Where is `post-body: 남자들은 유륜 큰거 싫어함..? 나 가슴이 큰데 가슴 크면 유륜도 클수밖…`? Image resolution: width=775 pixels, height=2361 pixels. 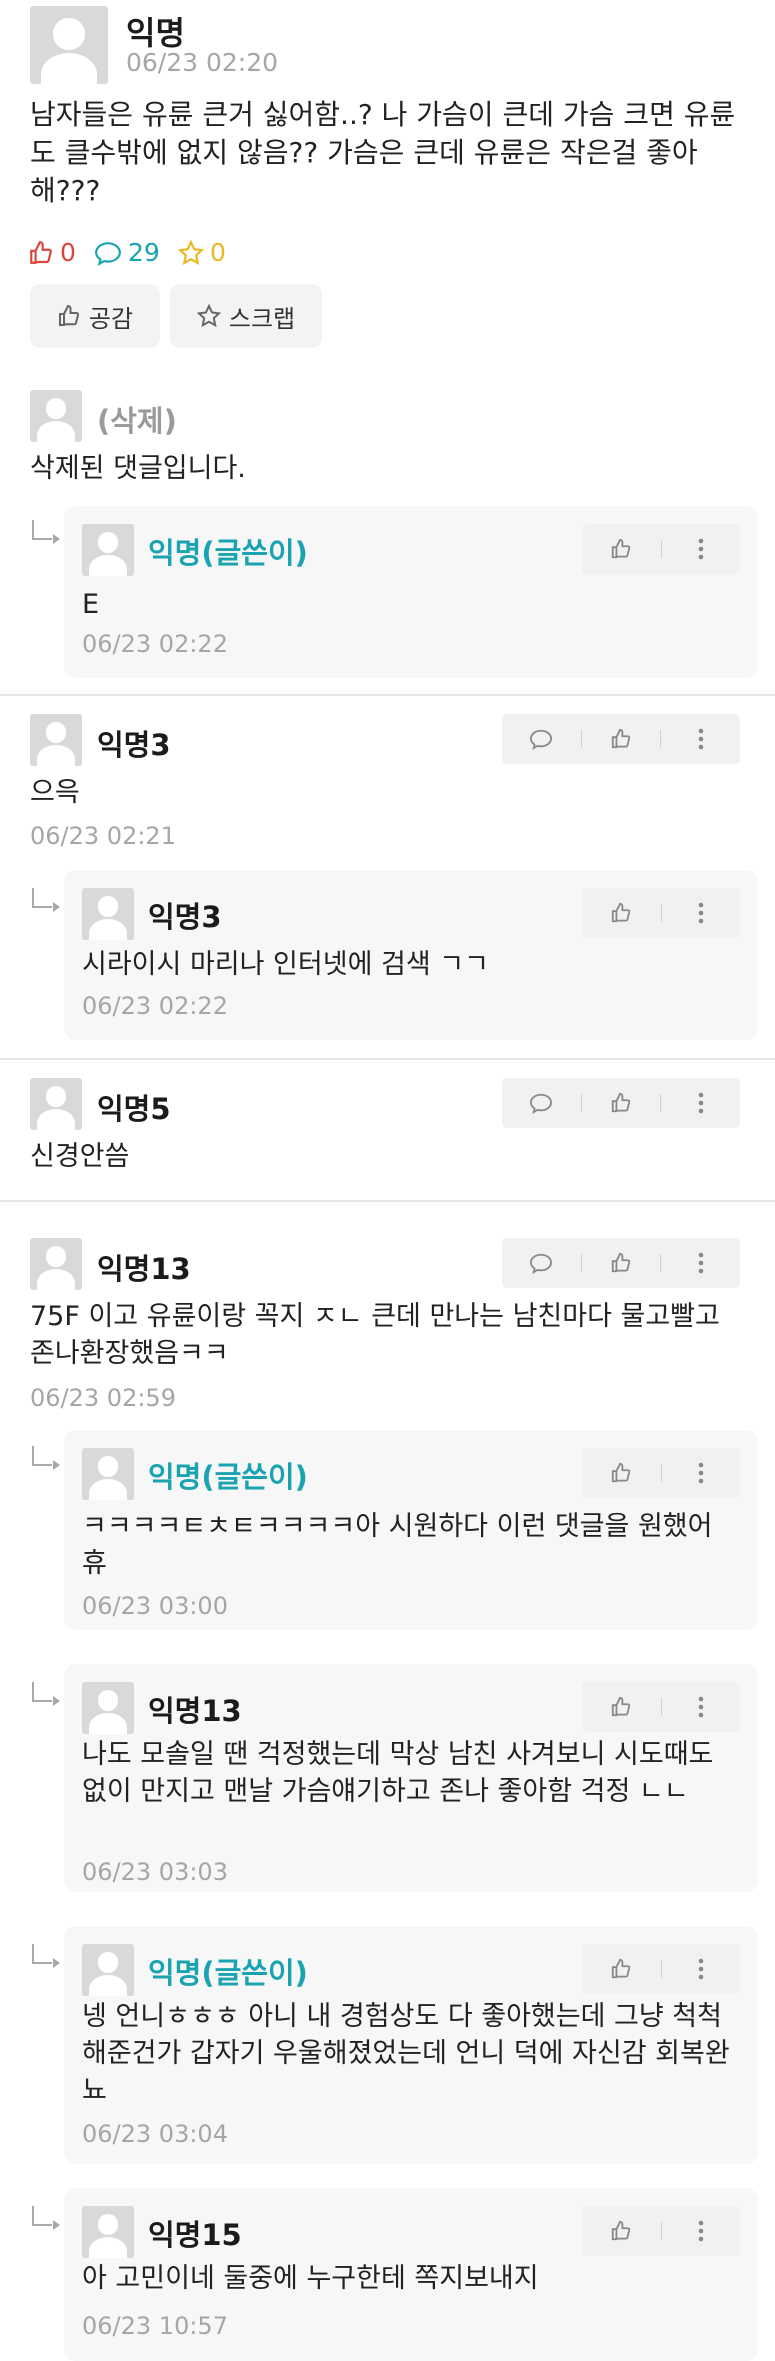
post-body: 남자들은 유륜 큰거 싫어함..? 나 가슴이 큰데 가슴 크면 유륜도 클수밖… is located at coordinates (383, 152).